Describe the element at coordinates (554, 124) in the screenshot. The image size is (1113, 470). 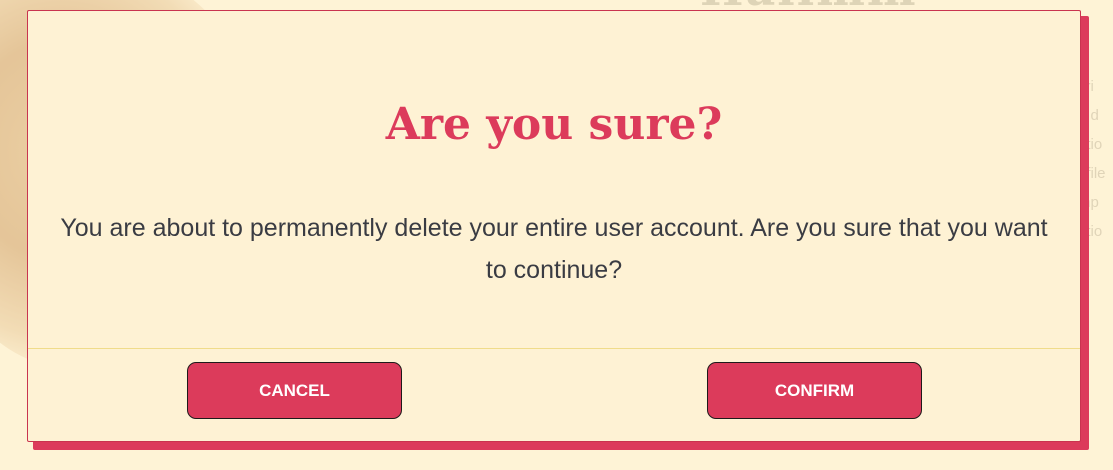
I see `dialog-title: Are you sure?` at that location.